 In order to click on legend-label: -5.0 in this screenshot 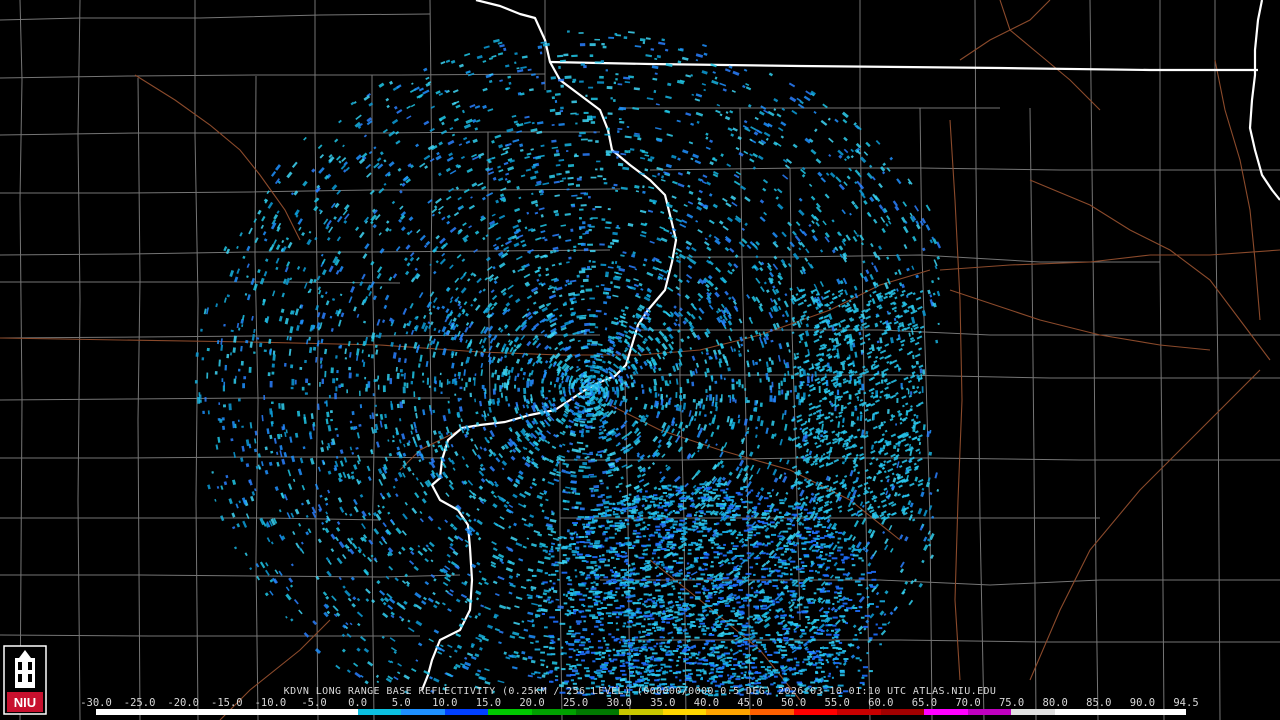, I will do `click(314, 703)`.